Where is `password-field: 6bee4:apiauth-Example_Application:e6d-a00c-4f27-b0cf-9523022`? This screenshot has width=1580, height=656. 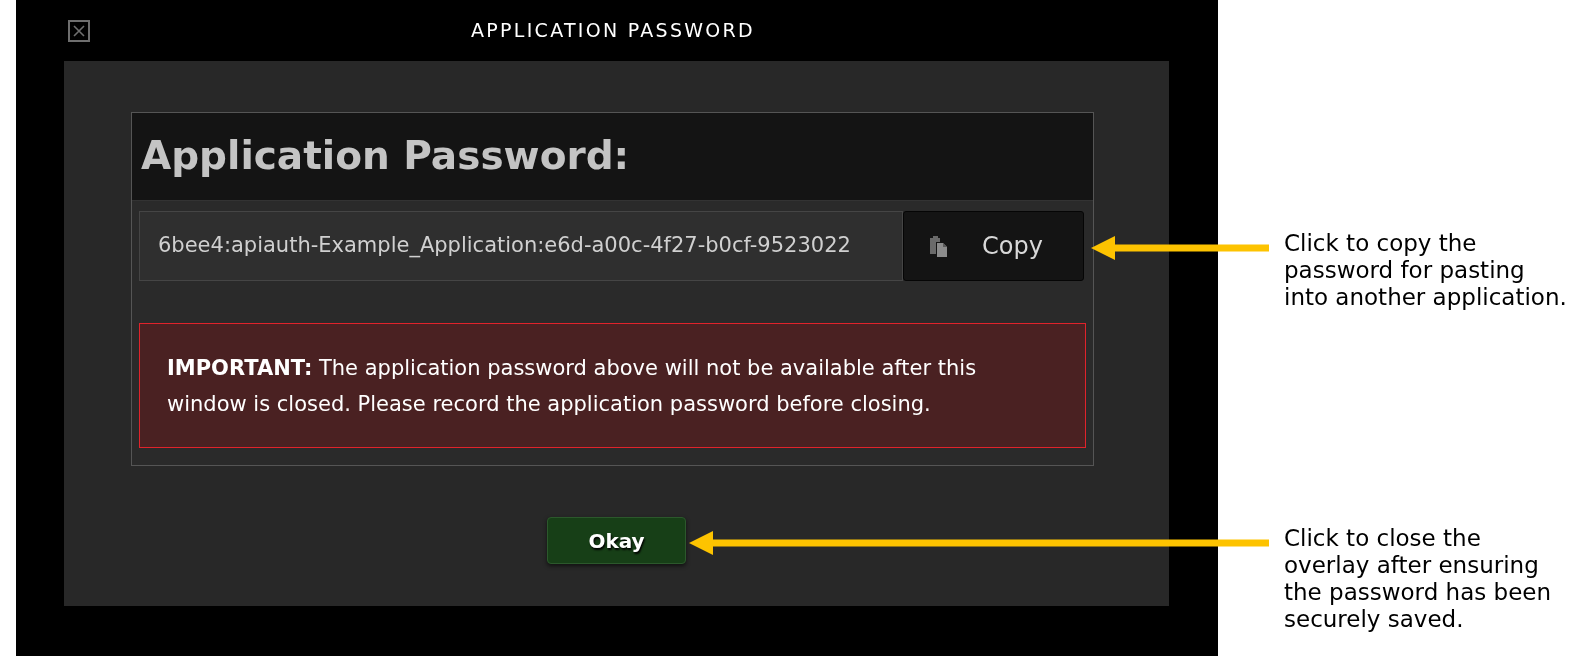
password-field: 6bee4:apiauth-Example_Application:e6d-a00c-4f27-b0cf-9523022 is located at coordinates (521, 246).